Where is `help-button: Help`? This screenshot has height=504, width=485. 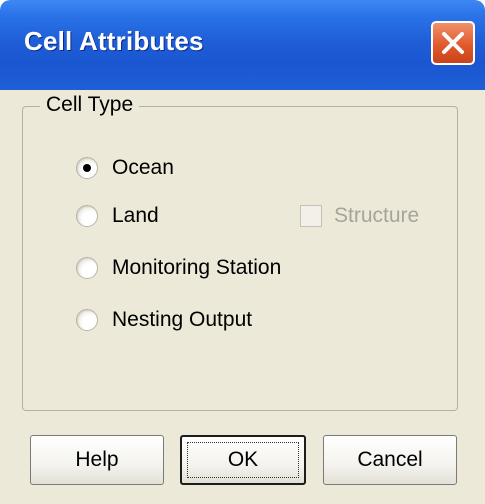 help-button: Help is located at coordinates (97, 460).